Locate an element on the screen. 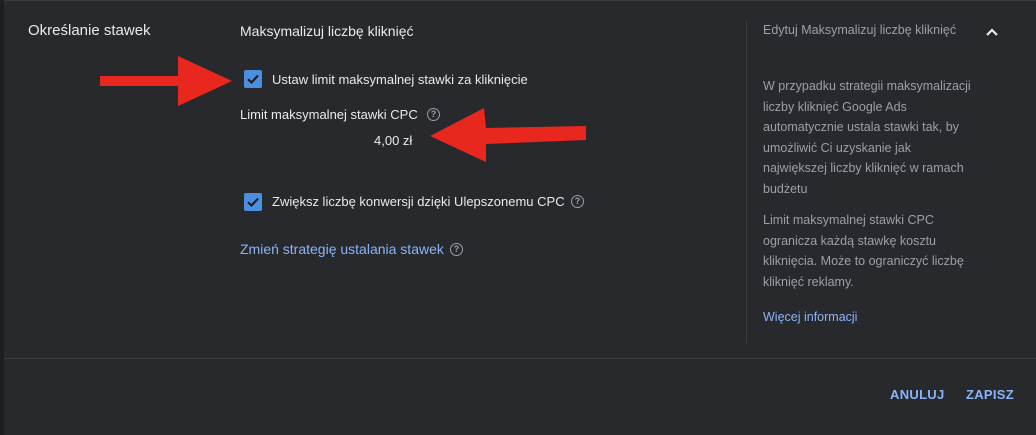 Image resolution: width=1036 pixels, height=435 pixels. footer-divider is located at coordinates (520, 358).